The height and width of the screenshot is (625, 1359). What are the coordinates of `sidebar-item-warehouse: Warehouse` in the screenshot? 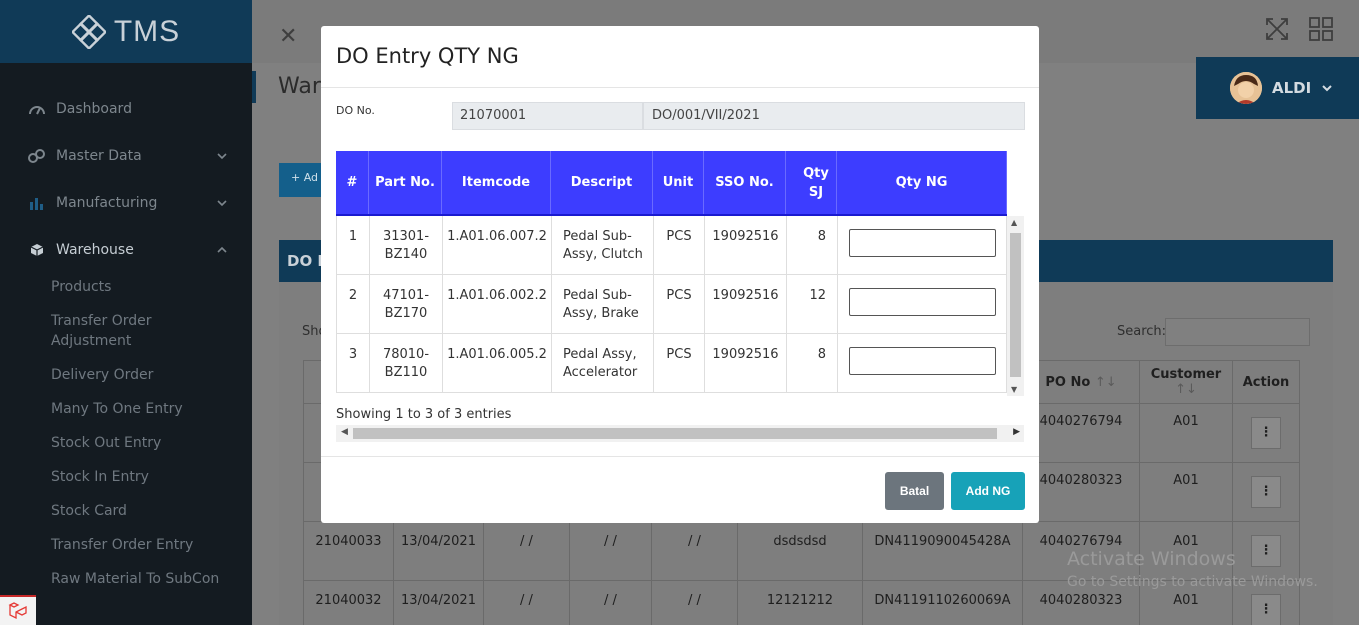 It's located at (126, 249).